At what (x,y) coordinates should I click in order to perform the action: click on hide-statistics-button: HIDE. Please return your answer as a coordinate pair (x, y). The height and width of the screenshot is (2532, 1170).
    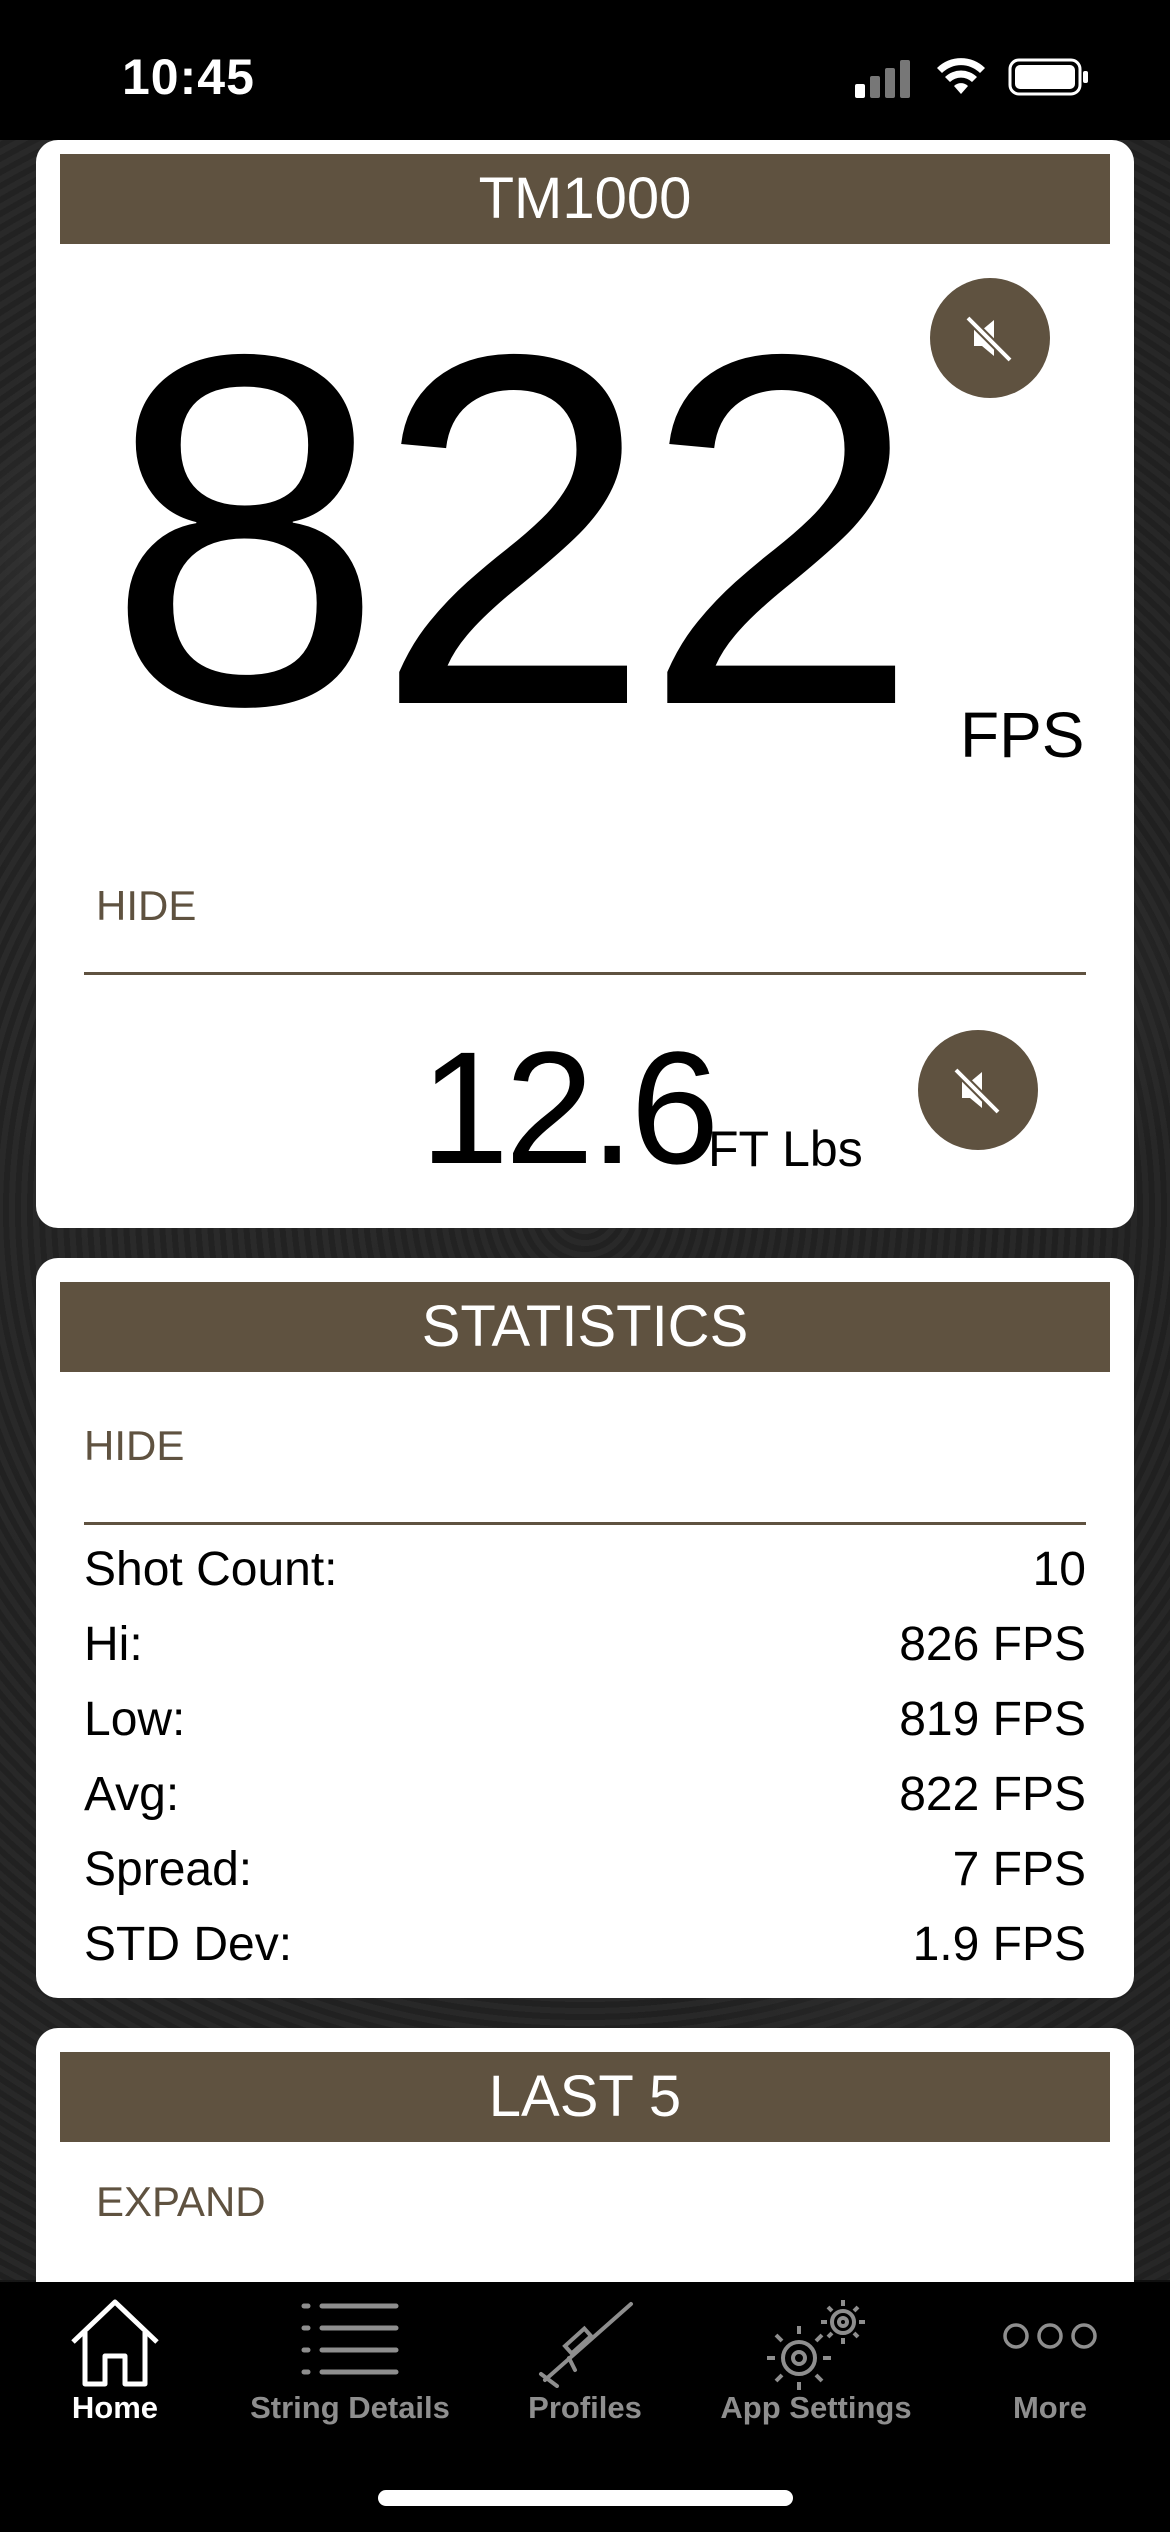
    Looking at the image, I should click on (134, 1446).